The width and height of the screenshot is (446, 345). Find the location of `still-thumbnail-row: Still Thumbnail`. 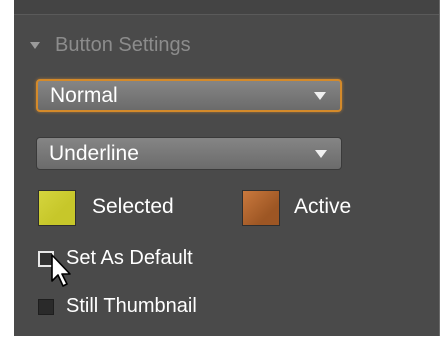

still-thumbnail-row: Still Thumbnail is located at coordinates (117, 306).